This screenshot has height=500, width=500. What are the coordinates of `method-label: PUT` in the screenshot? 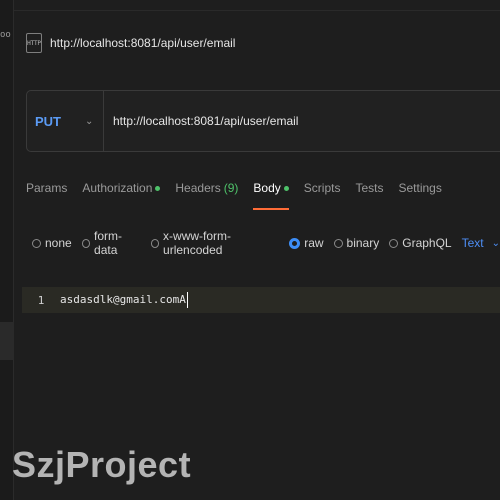 It's located at (48, 121).